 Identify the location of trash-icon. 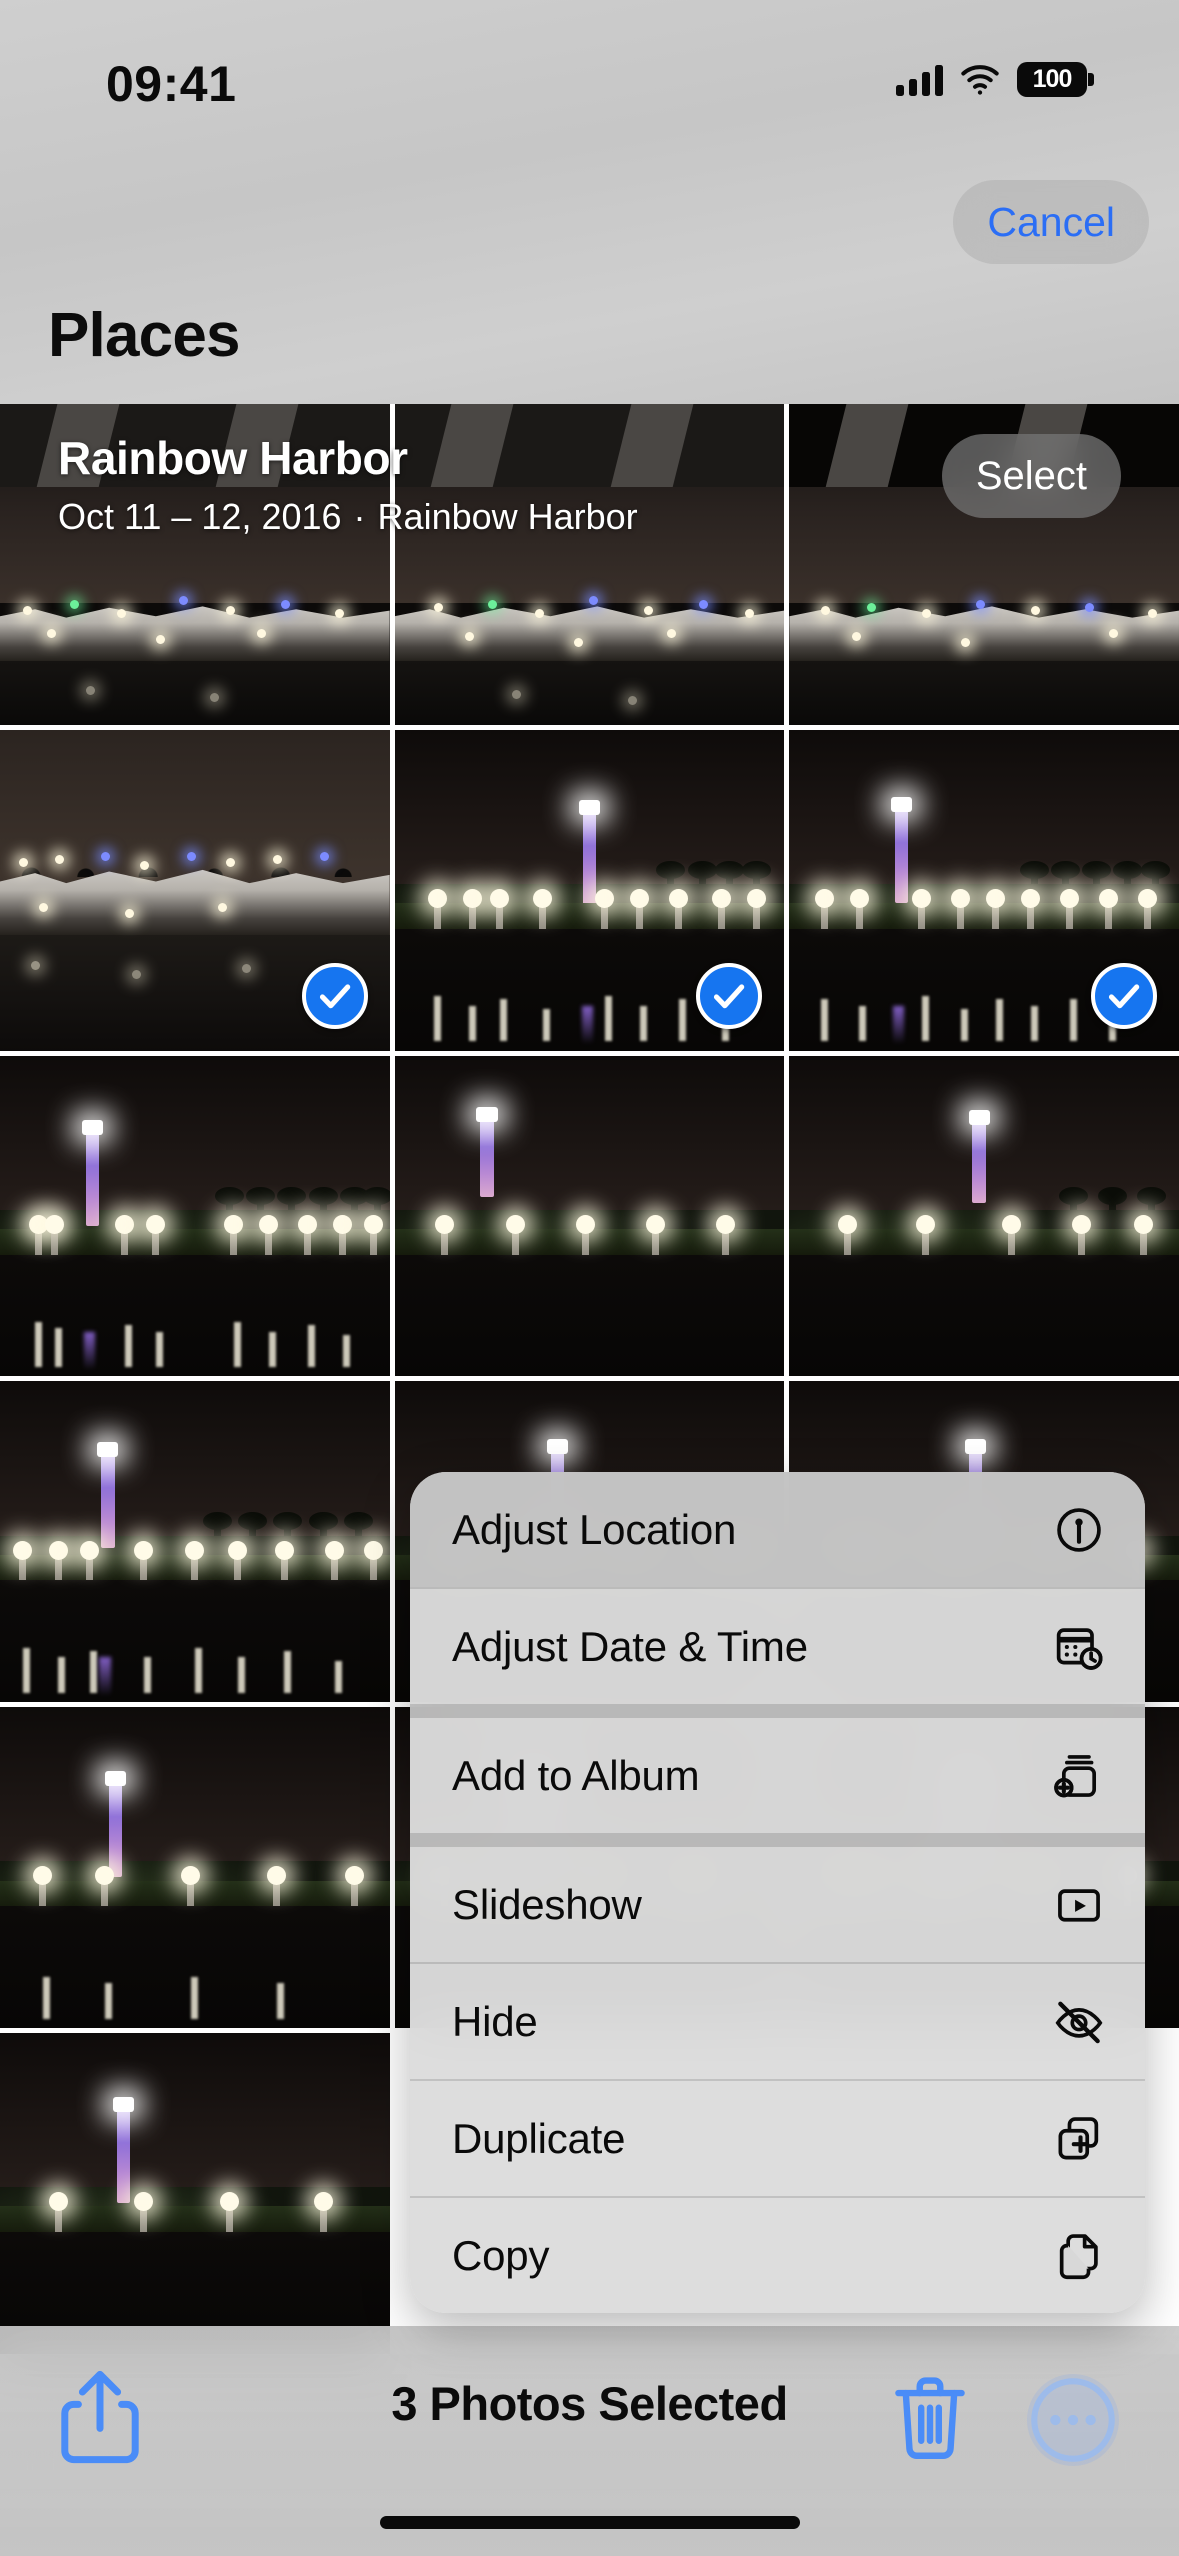
(930, 2418).